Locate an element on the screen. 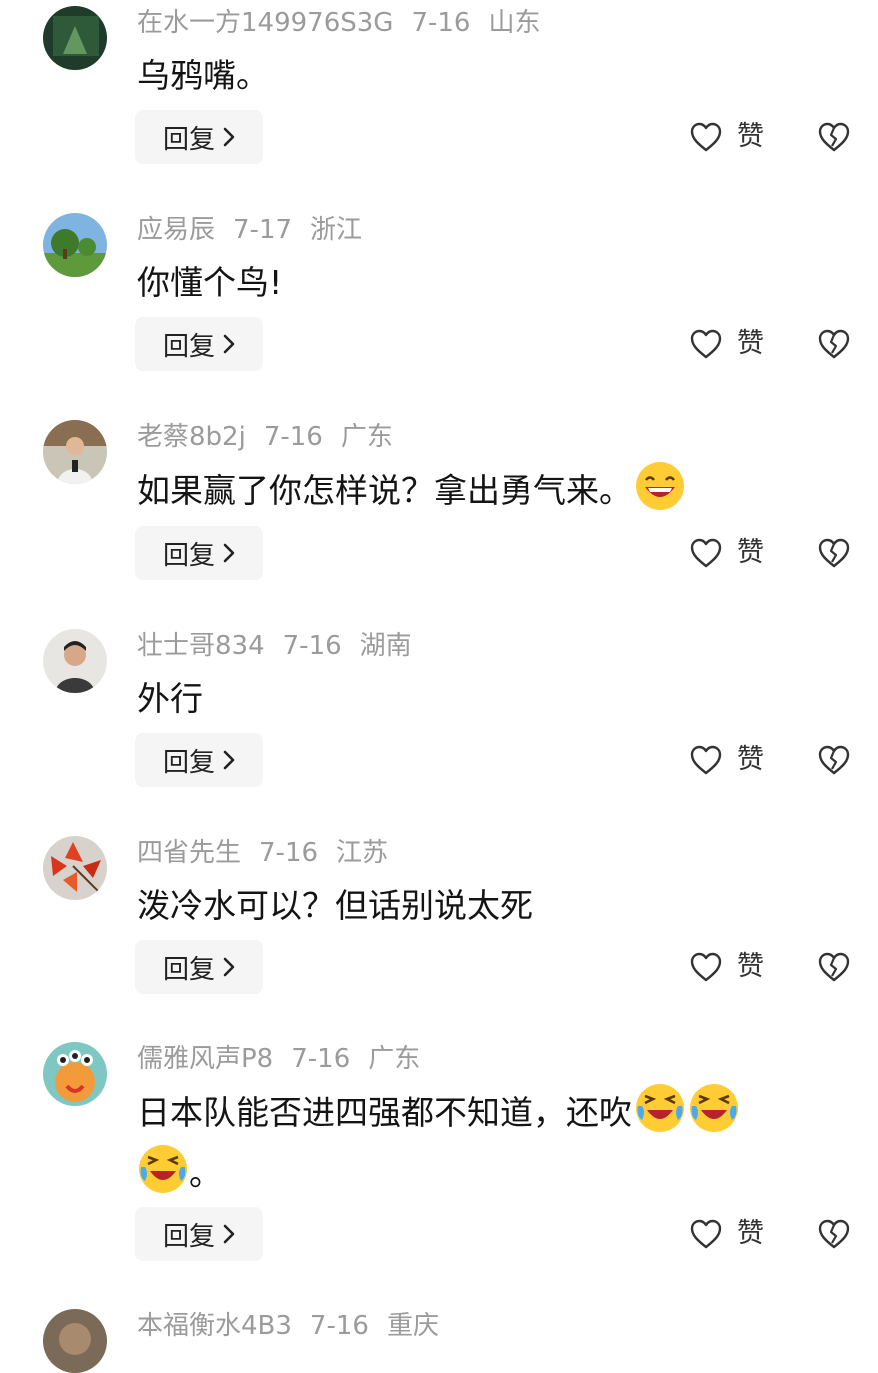 The image size is (878, 1373). comment-text: 你懂个鸟! is located at coordinates (482, 283).